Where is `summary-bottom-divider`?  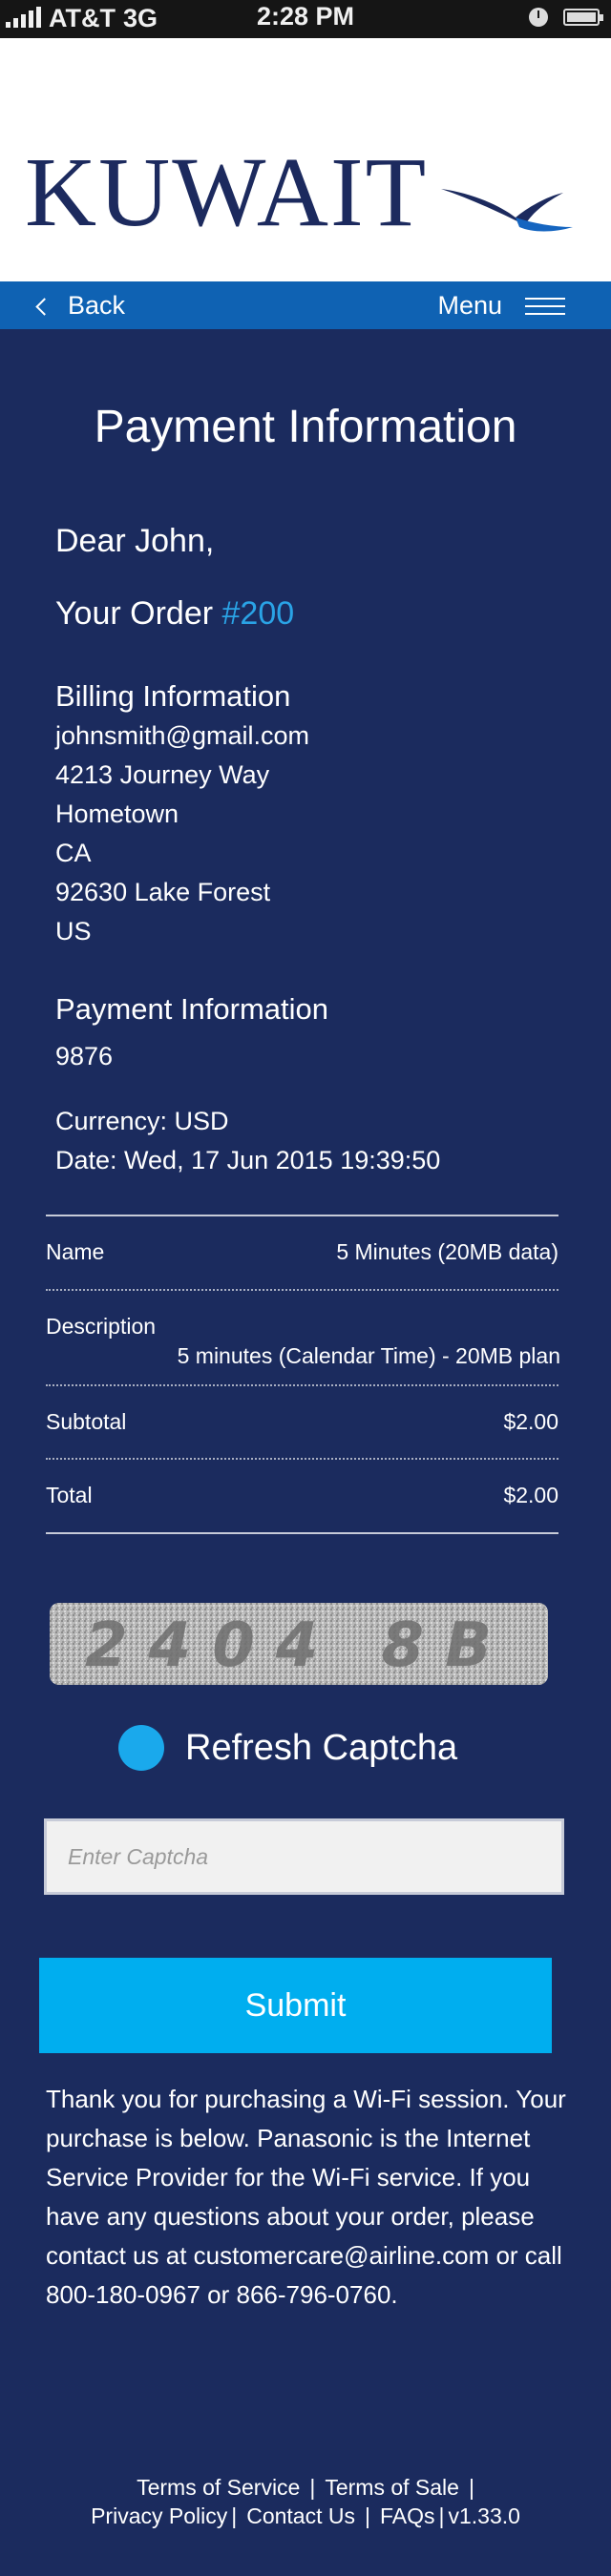 summary-bottom-divider is located at coordinates (302, 1533).